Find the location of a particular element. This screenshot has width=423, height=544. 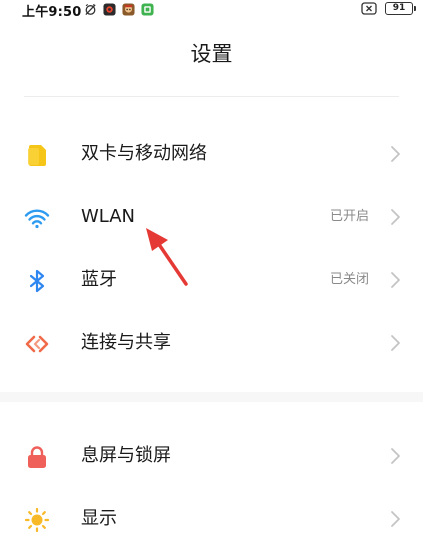

group-divider is located at coordinates (211, 397).